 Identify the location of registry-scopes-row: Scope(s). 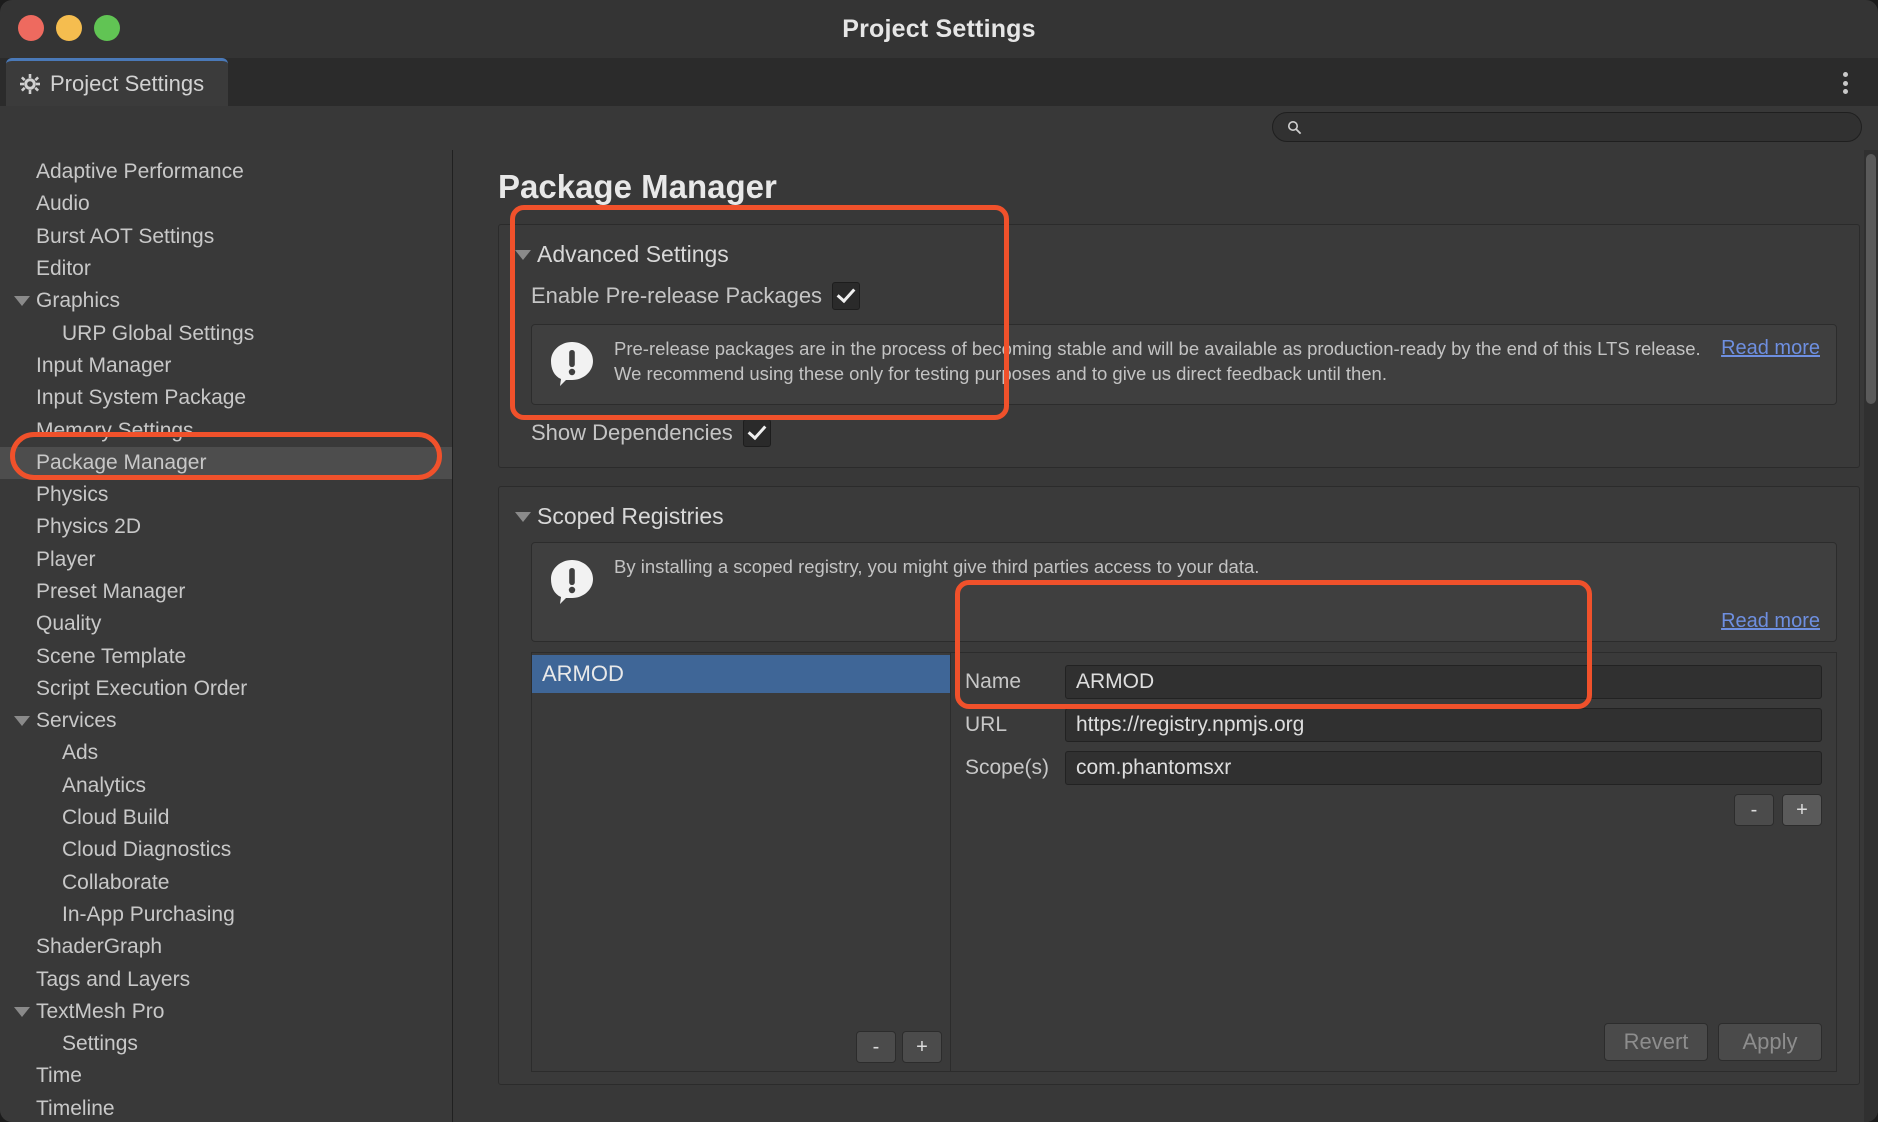
(1393, 768).